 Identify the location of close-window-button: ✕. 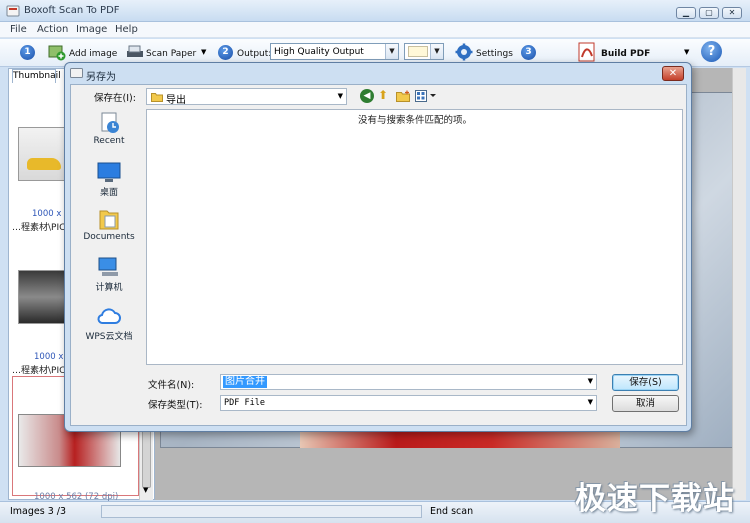
(732, 13).